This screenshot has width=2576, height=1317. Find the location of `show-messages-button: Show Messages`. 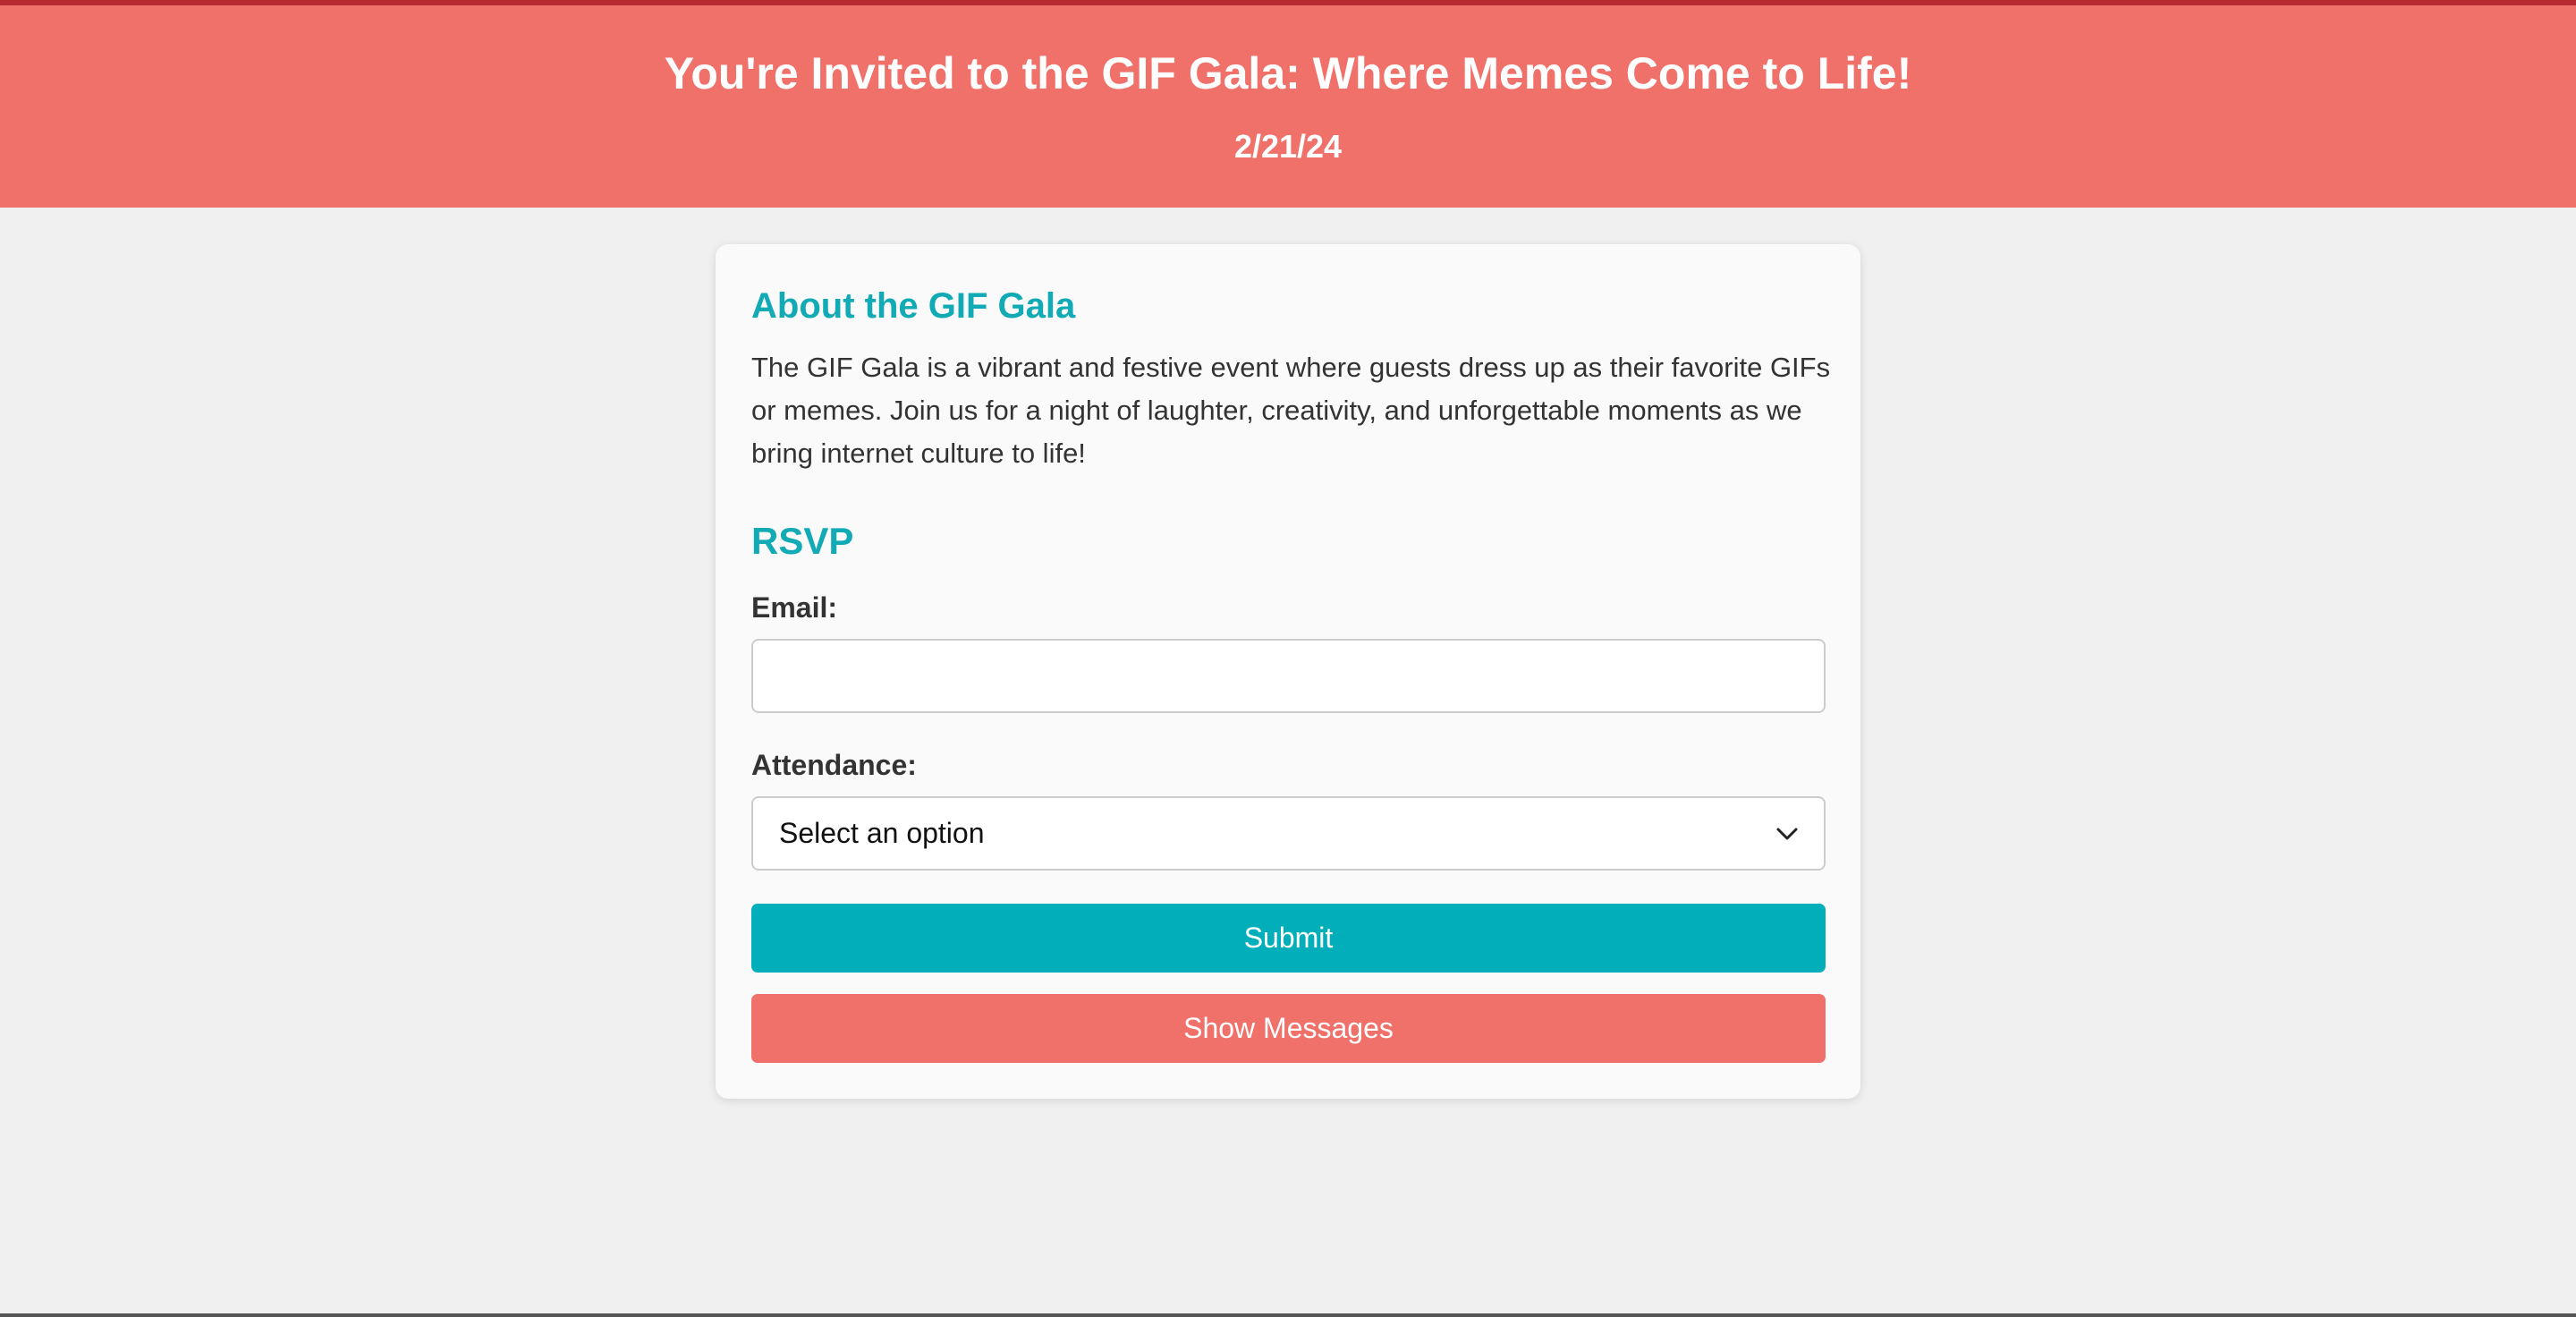

show-messages-button: Show Messages is located at coordinates (1288, 1028).